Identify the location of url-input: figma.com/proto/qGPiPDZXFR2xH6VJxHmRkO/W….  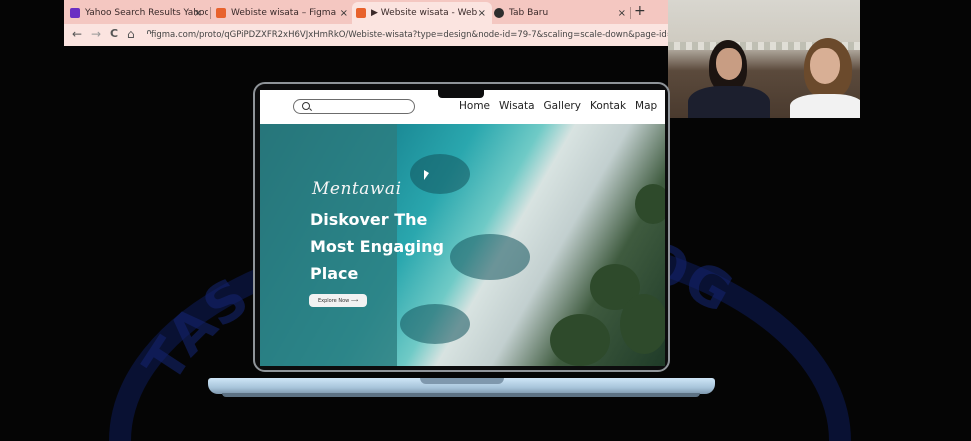
(407, 35).